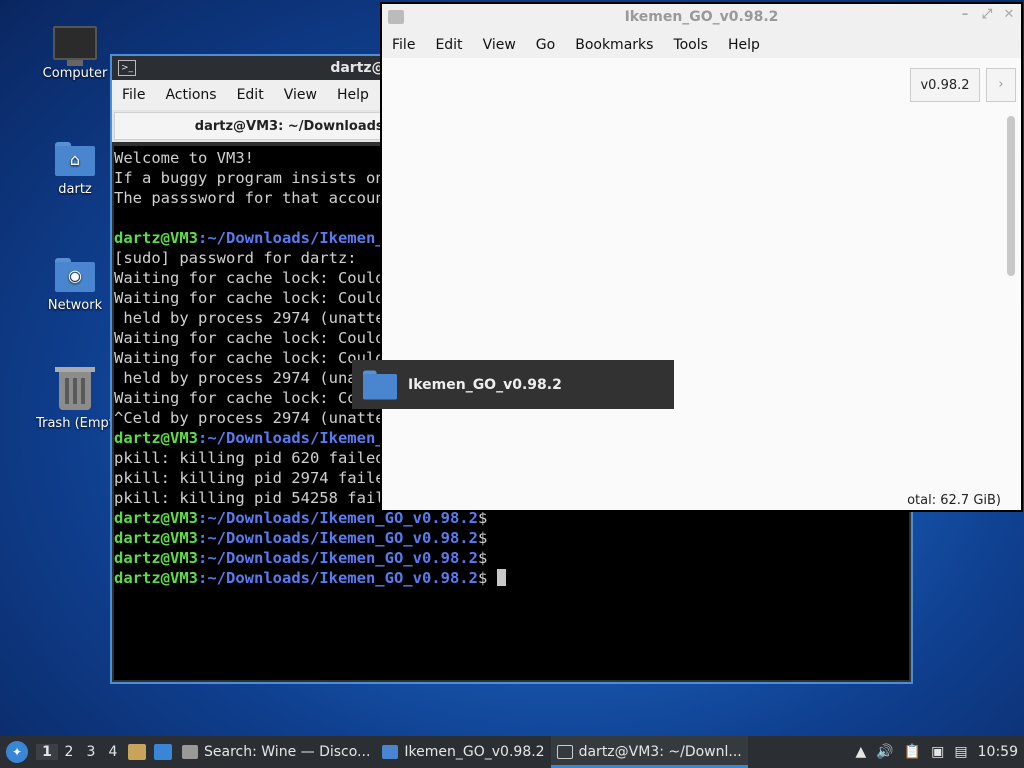 The image size is (1024, 768). Describe the element at coordinates (965, 15) in the screenshot. I see `minimize-icon: –` at that location.